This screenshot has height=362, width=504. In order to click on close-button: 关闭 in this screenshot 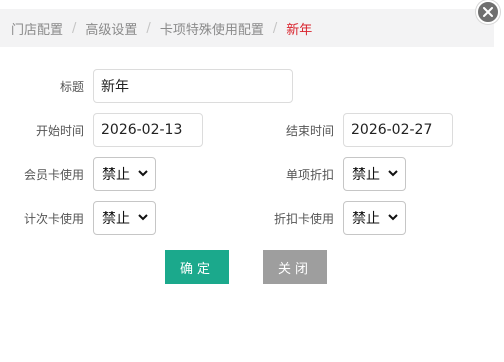, I will do `click(295, 267)`.